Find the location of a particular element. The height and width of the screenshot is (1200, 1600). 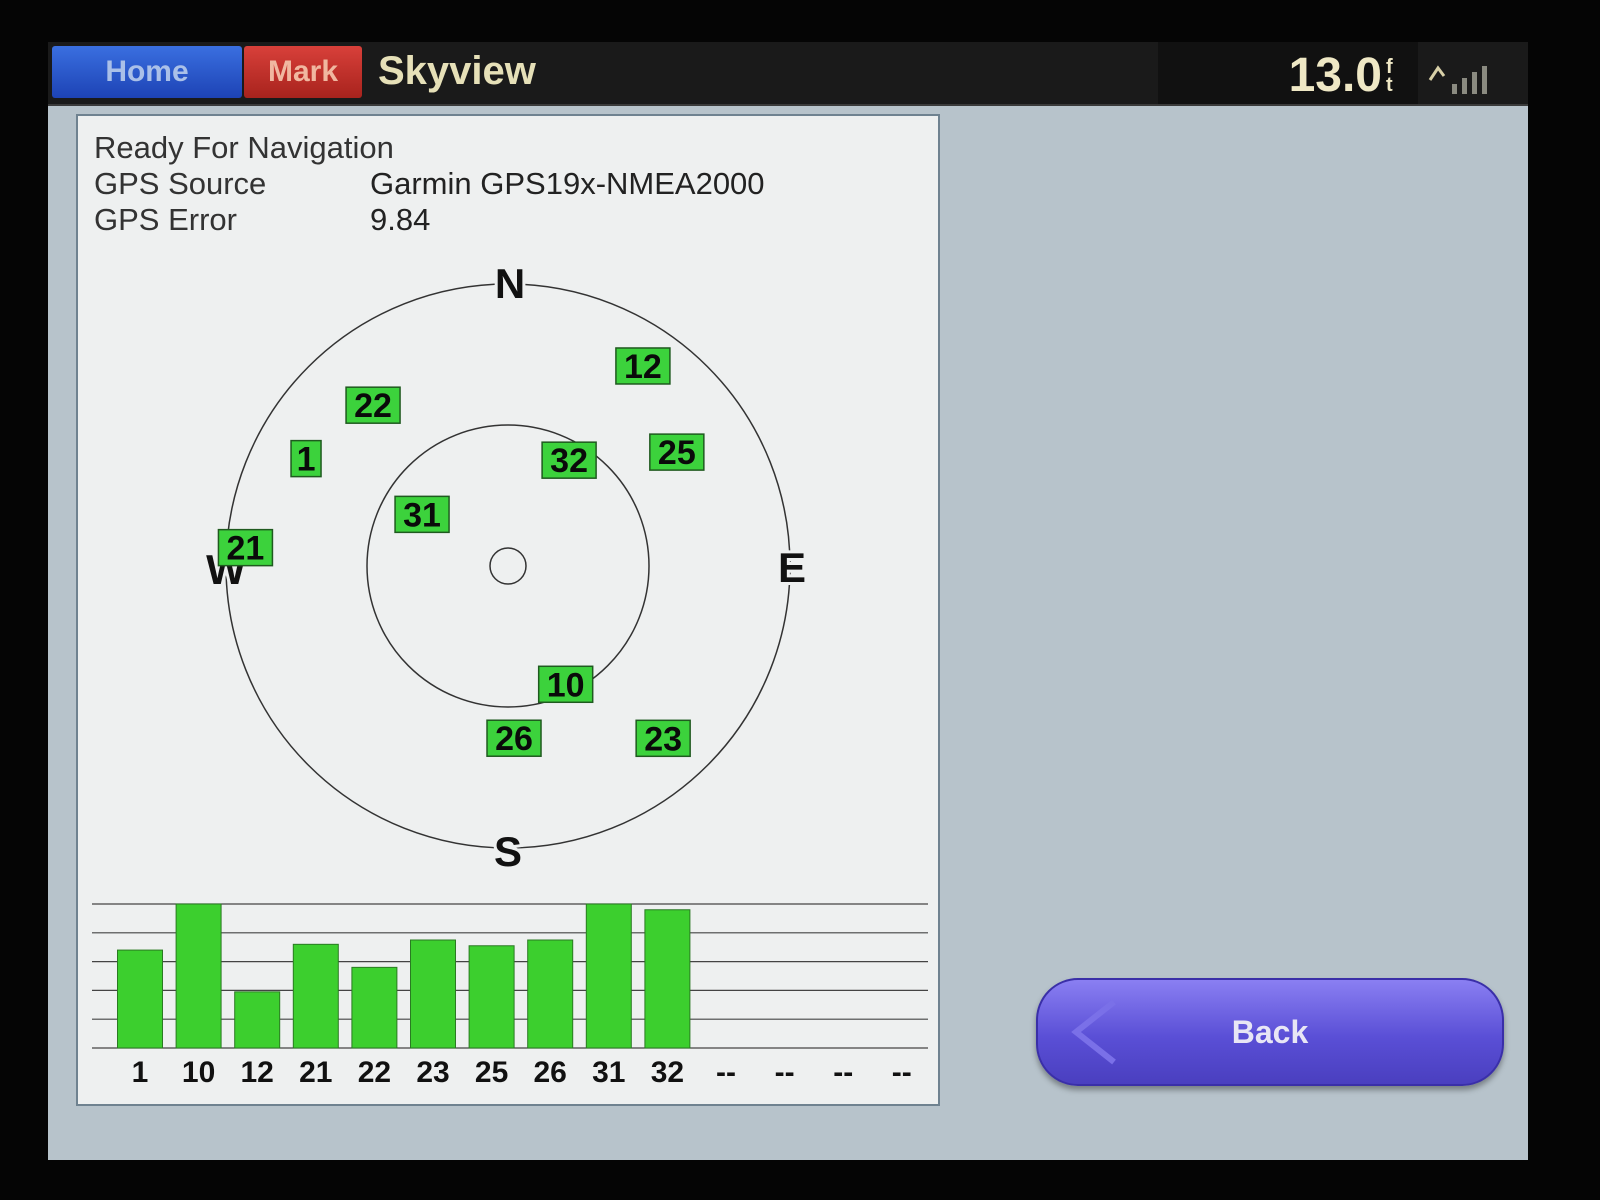

compass-north: N is located at coordinates (510, 286).